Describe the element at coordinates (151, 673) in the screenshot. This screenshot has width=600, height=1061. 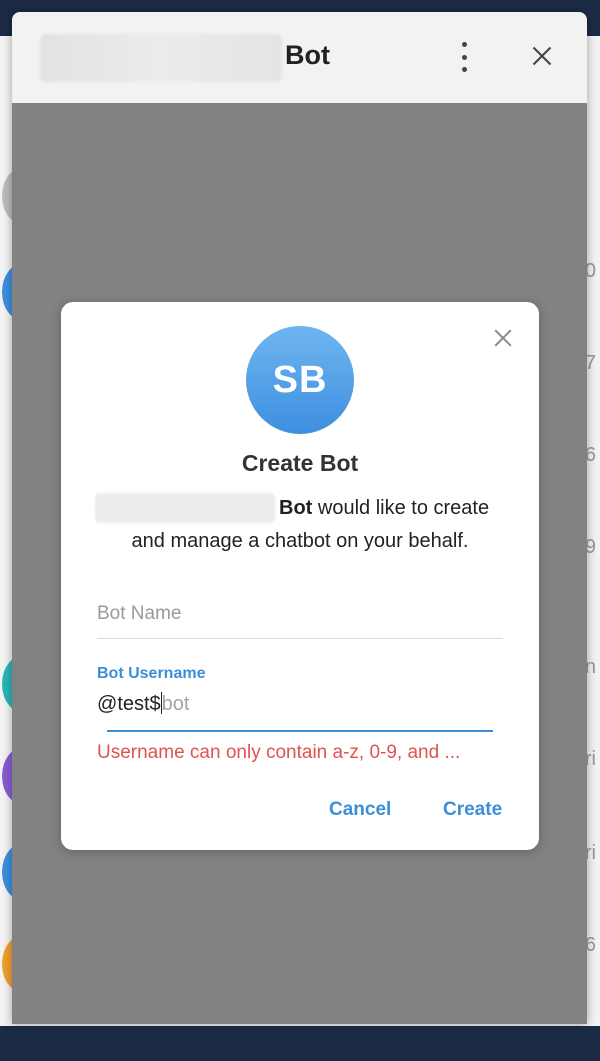
I see `bot-username-label: Bot Username` at that location.